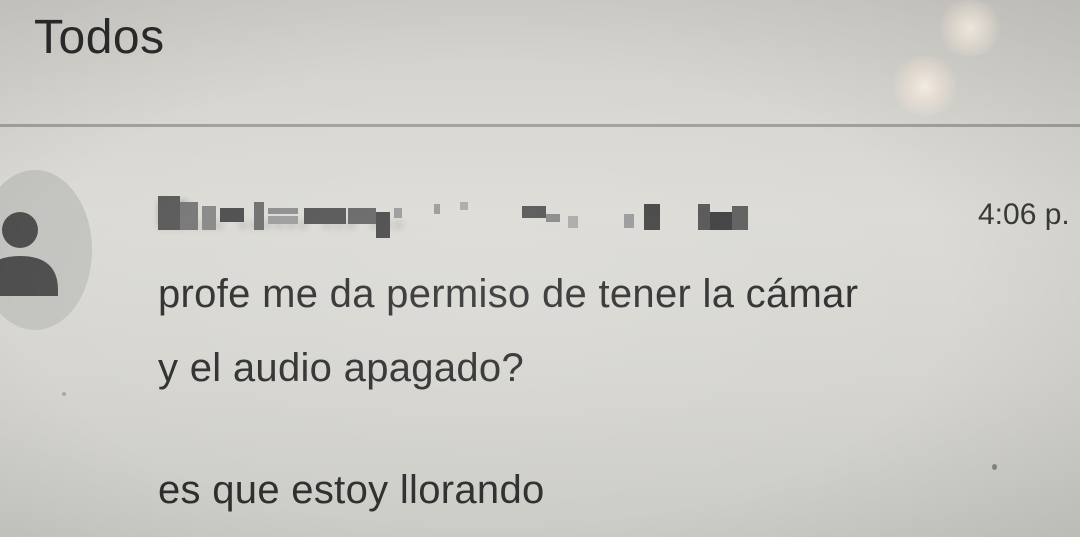 This screenshot has height=537, width=1080. Describe the element at coordinates (540, 125) in the screenshot. I see `header-divider` at that location.